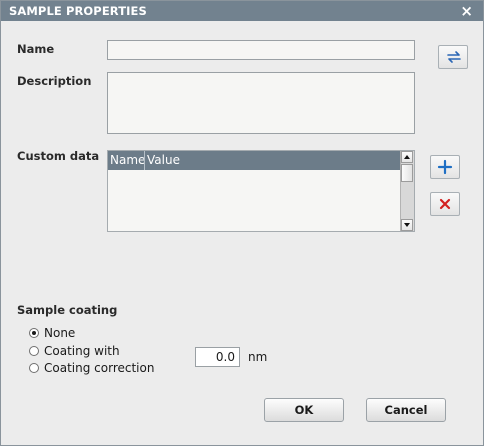  What do you see at coordinates (217, 357) in the screenshot?
I see `coating-thickness-input: 0.0` at bounding box center [217, 357].